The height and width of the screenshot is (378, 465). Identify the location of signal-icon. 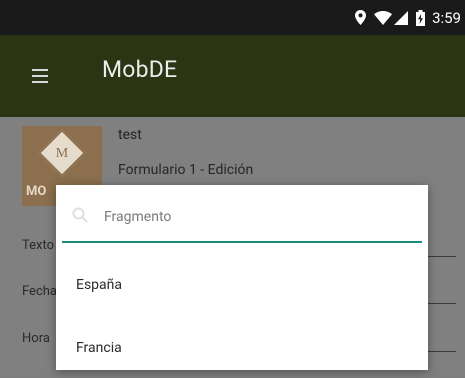
(401, 17).